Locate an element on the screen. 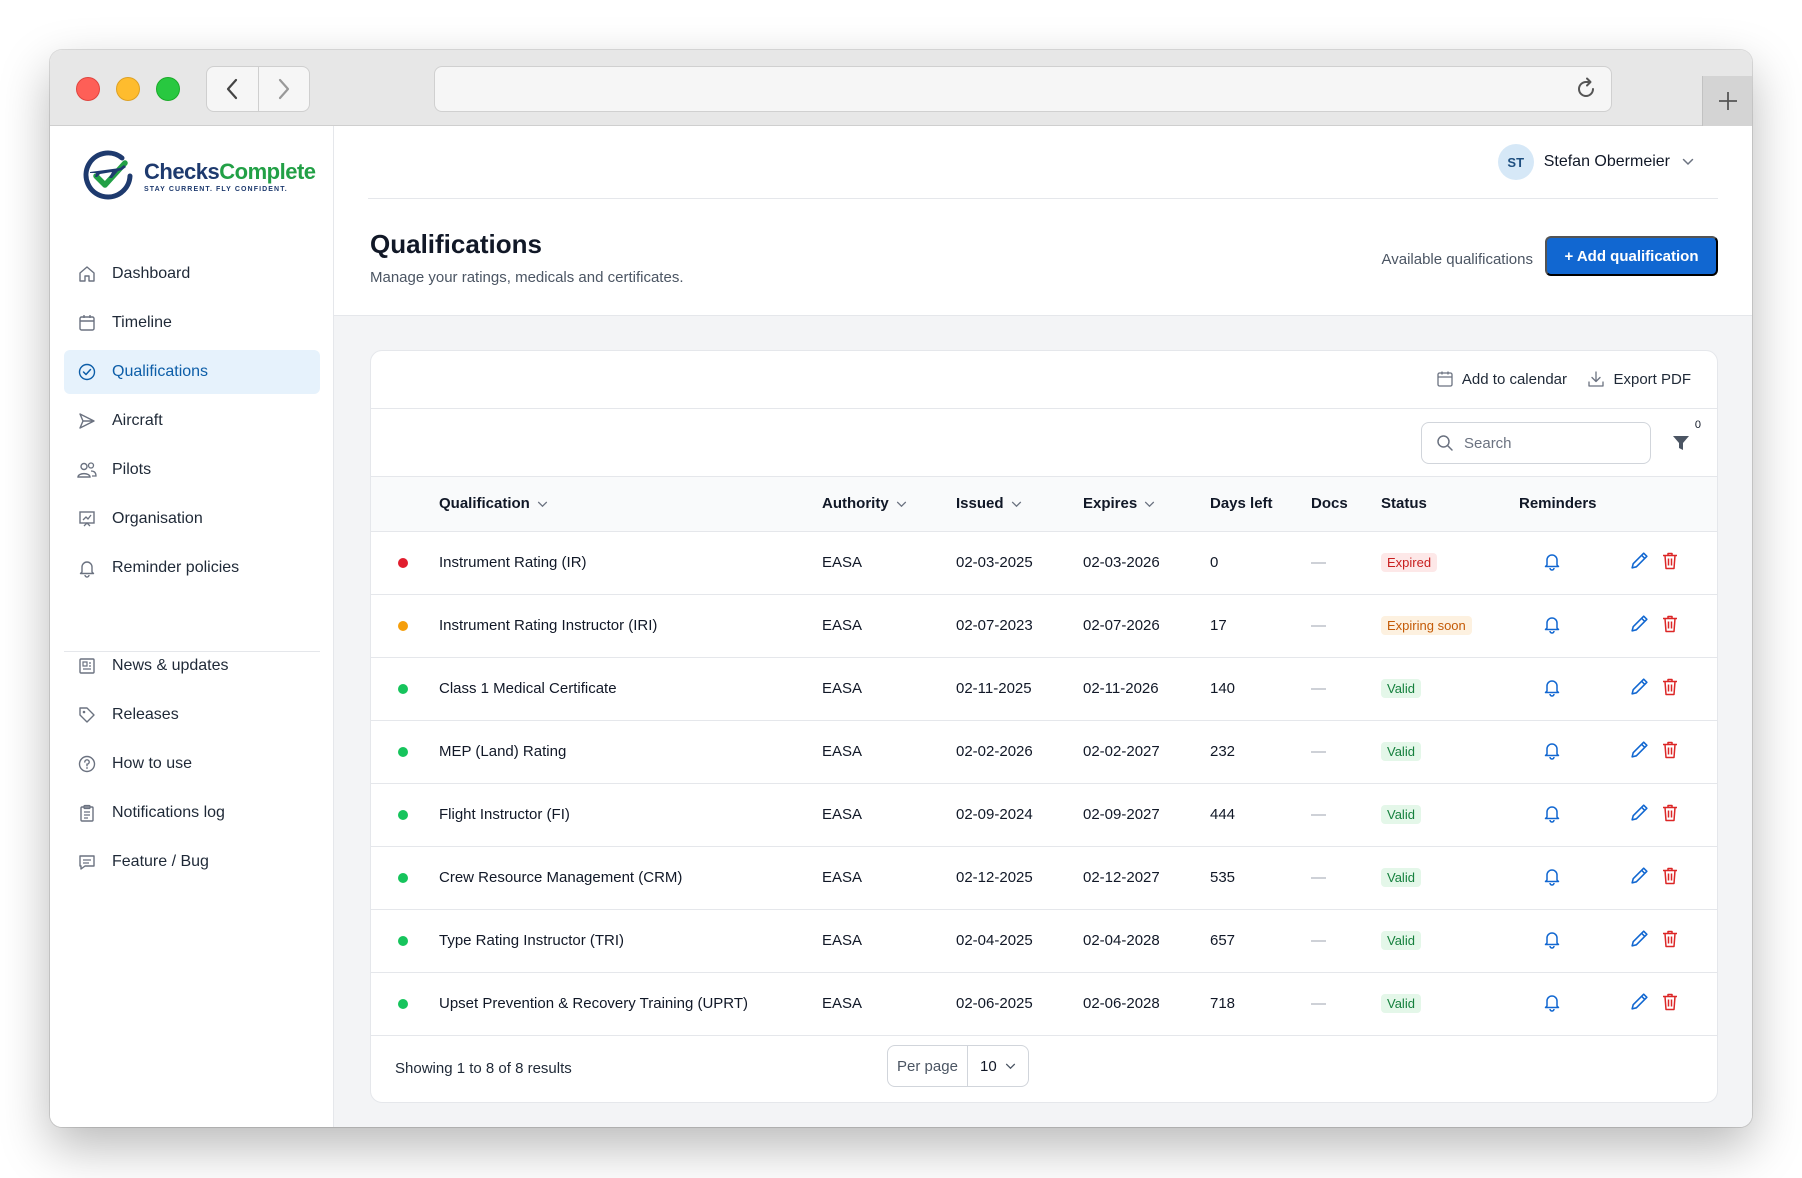 The image size is (1802, 1178). reload-button is located at coordinates (1586, 91).